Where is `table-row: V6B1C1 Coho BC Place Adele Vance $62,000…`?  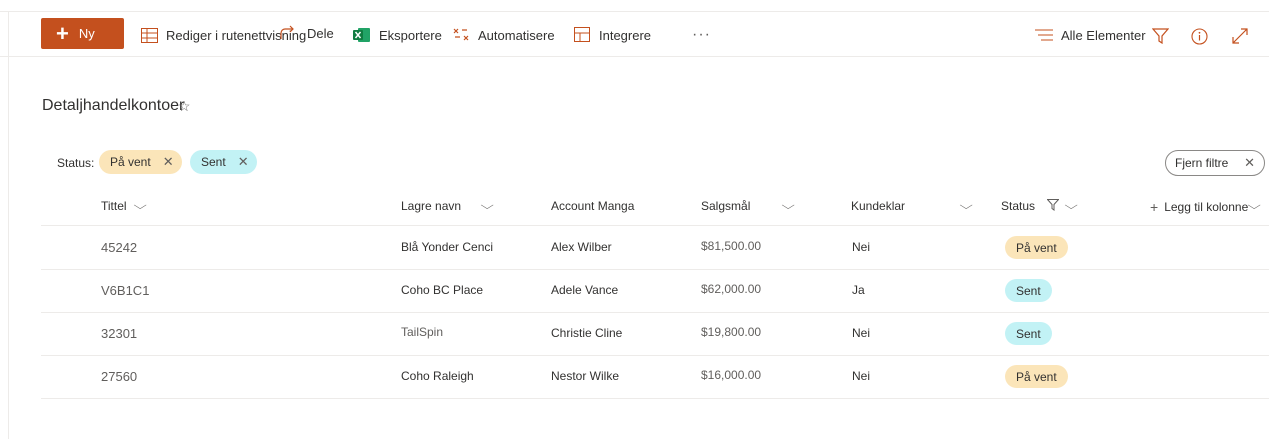
table-row: V6B1C1 Coho BC Place Adele Vance $62,000… is located at coordinates (655, 291).